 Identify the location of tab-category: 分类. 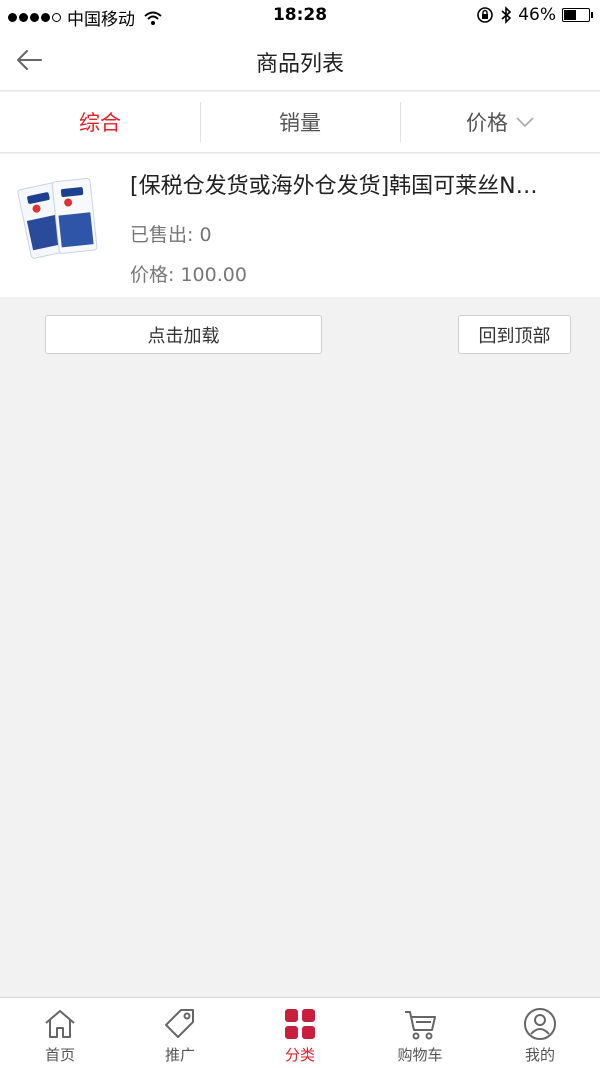
(300, 1033).